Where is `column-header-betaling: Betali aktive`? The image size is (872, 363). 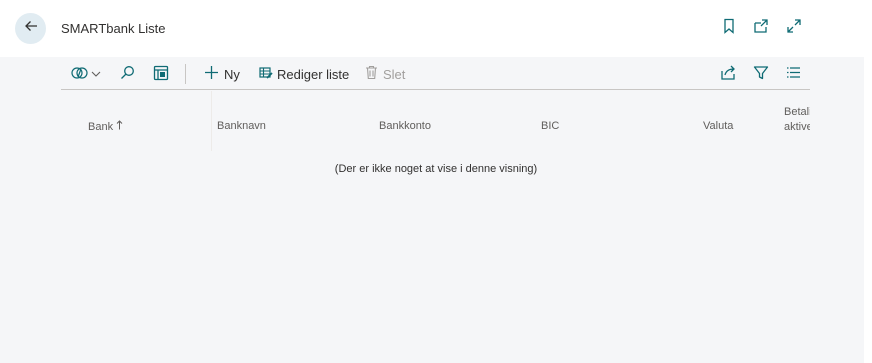
column-header-betaling: Betali aktive is located at coordinates (797, 120).